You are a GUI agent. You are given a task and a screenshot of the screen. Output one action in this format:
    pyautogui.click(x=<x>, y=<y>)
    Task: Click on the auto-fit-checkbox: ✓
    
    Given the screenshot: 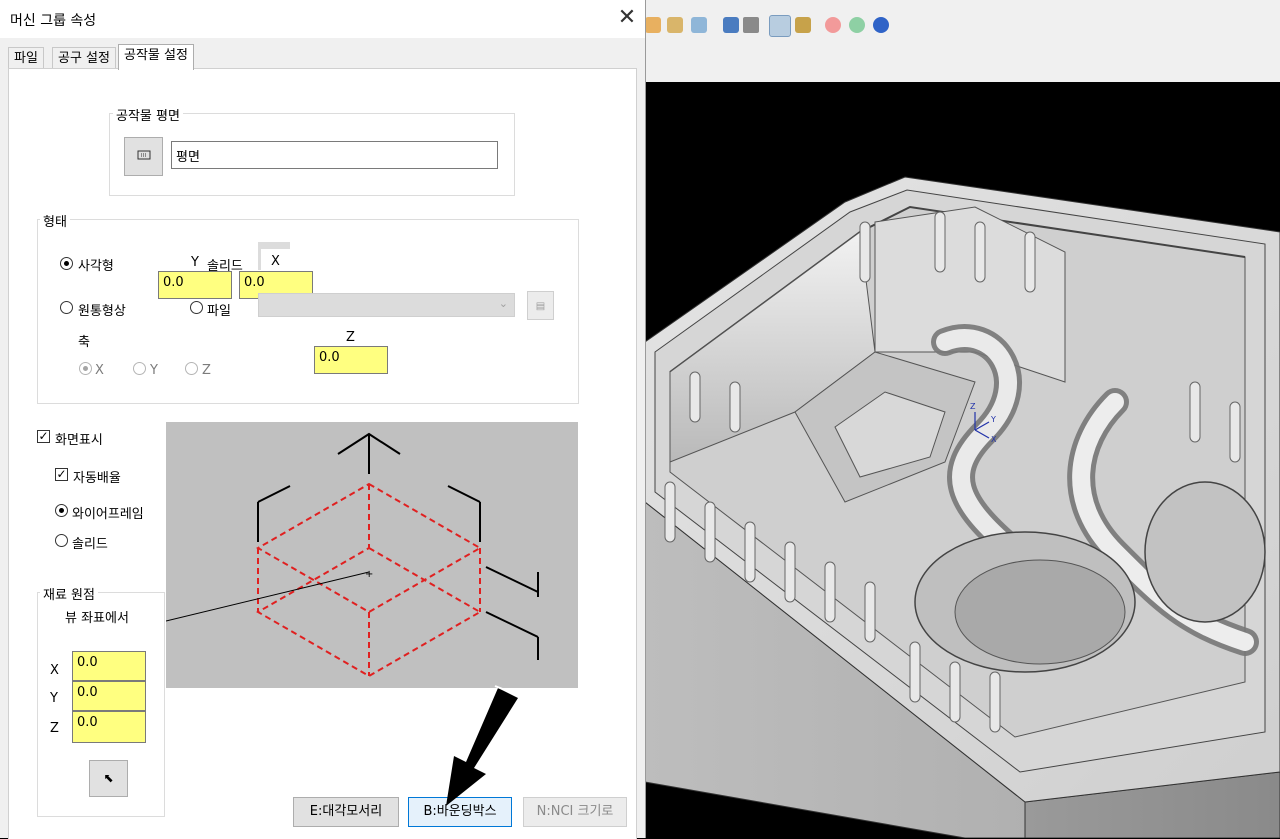 What is the action you would take?
    pyautogui.click(x=61, y=474)
    